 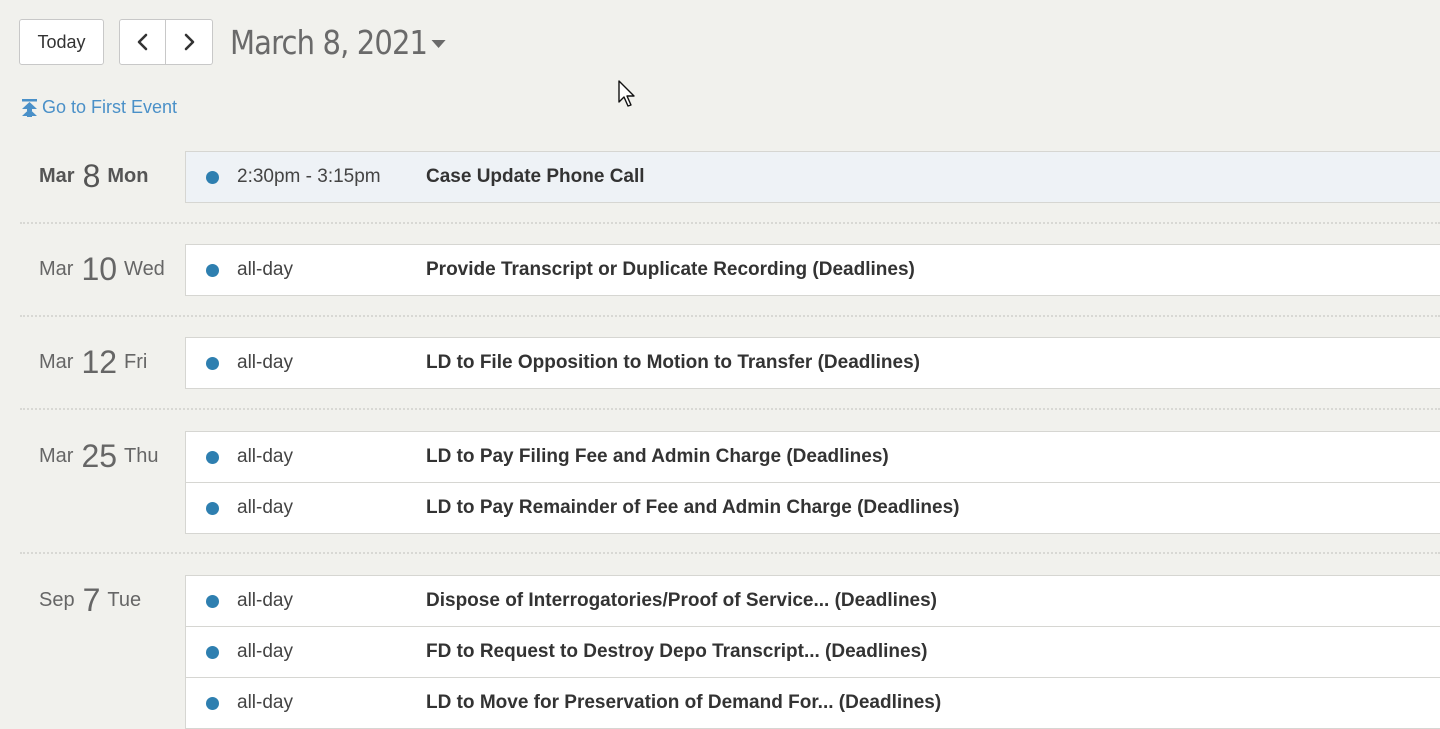 What do you see at coordinates (110, 107) in the screenshot?
I see `go-to-first-event-label: Go to First Event` at bounding box center [110, 107].